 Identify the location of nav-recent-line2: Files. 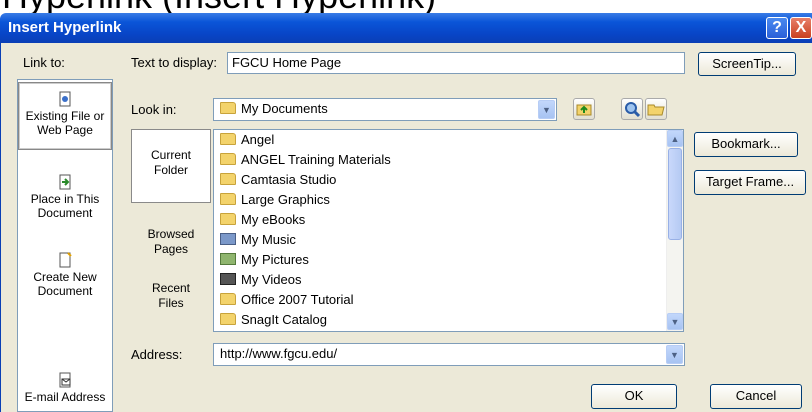
(171, 303).